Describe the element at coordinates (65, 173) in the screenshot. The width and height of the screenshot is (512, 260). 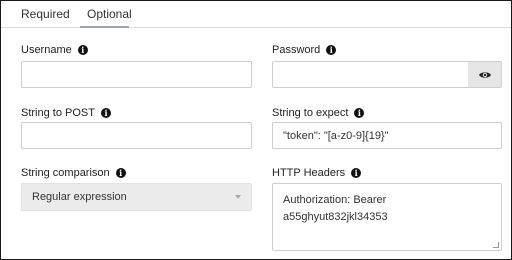
I see `string-comparison-label-text: String comparison` at that location.